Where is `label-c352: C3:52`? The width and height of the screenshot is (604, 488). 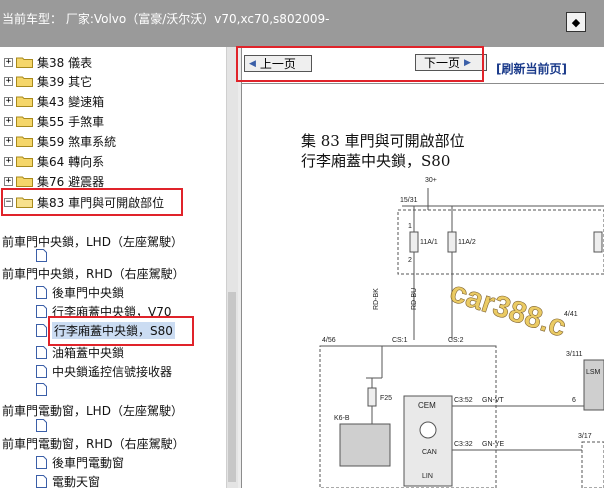 label-c352: C3:52 is located at coordinates (463, 400).